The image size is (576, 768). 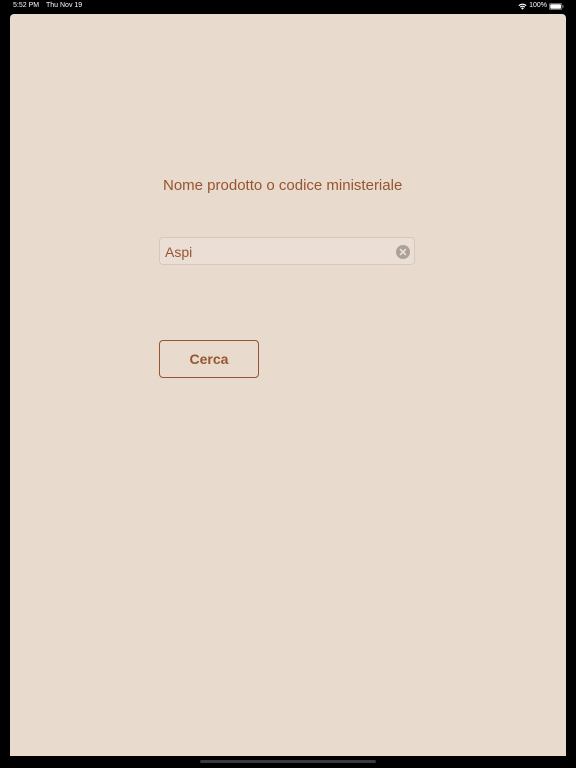 I want to click on status-time: 5:52 PM, so click(x=26, y=5).